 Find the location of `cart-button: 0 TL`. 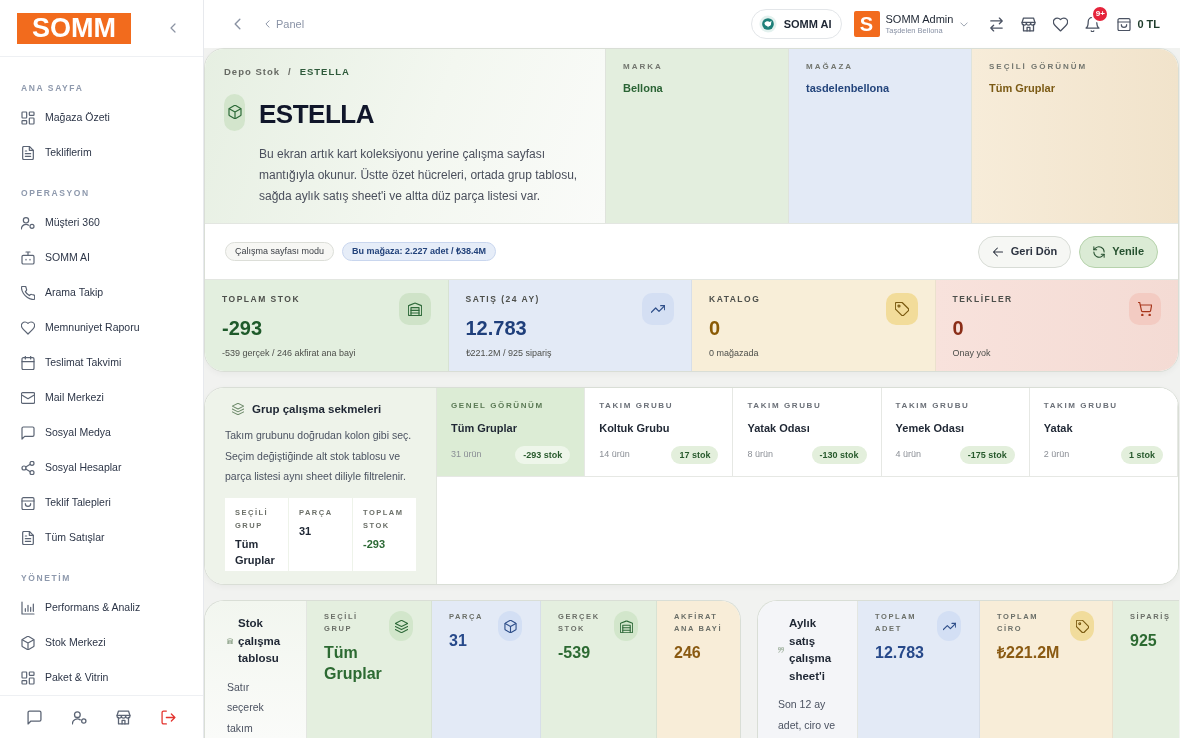

cart-button: 0 TL is located at coordinates (1138, 24).